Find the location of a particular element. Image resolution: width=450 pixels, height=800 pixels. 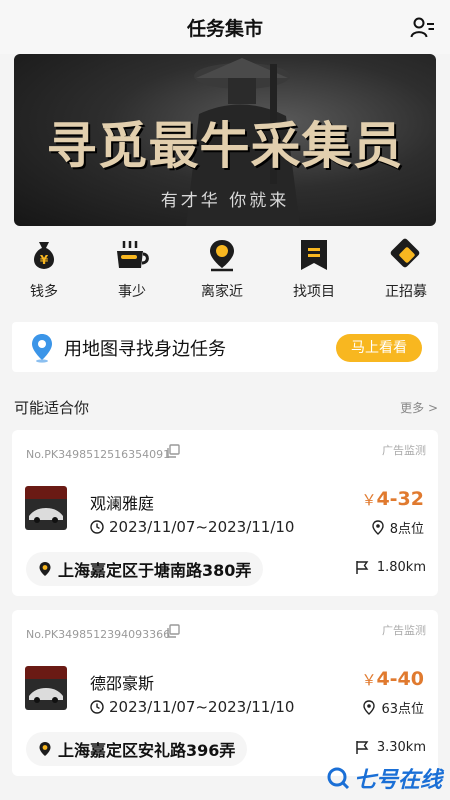

page-title: 任务集市 is located at coordinates (224, 28).